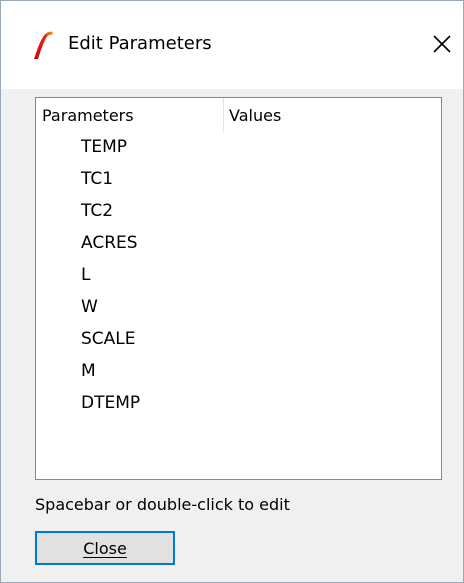 Image resolution: width=464 pixels, height=583 pixels. Describe the element at coordinates (111, 403) in the screenshot. I see `parameter-name: DTEMP` at that location.